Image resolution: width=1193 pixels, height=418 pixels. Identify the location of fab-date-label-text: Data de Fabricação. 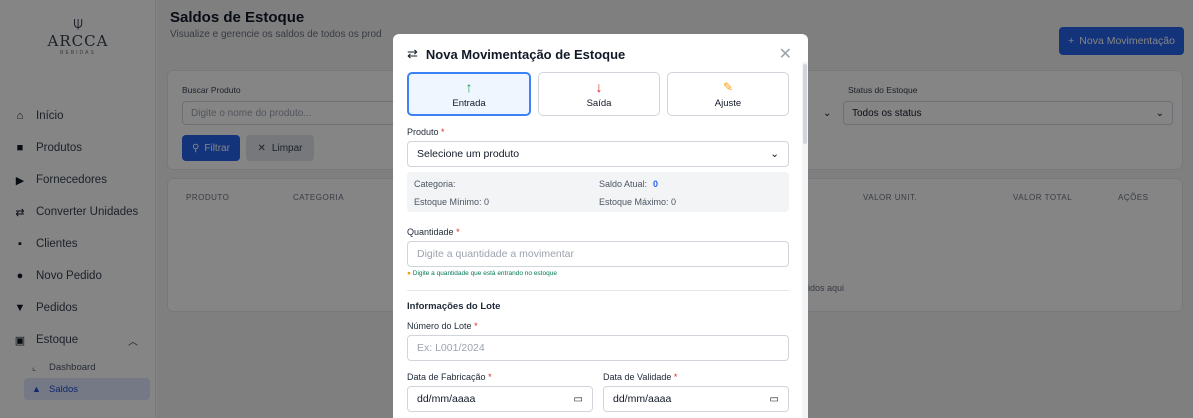
(446, 377).